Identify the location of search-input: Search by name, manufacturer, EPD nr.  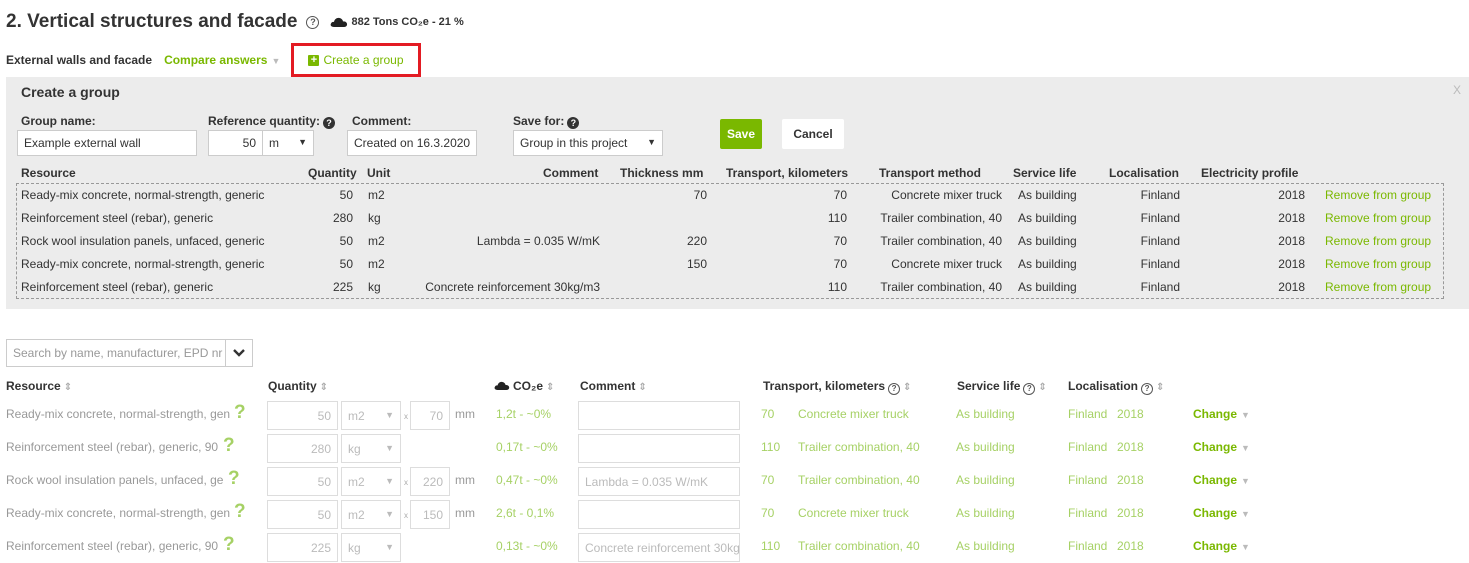
(116, 353).